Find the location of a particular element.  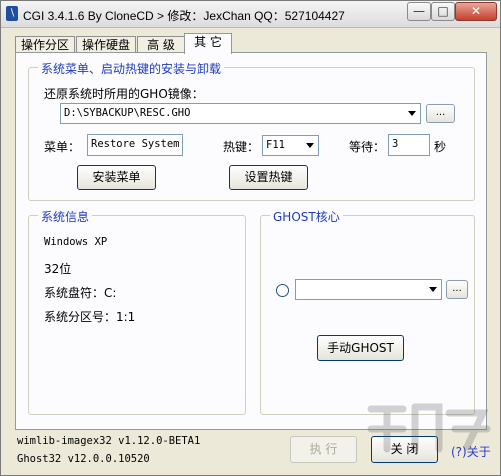

gho-image-combo: D:\SYBACKUP\RESC.GHO is located at coordinates (240, 113).